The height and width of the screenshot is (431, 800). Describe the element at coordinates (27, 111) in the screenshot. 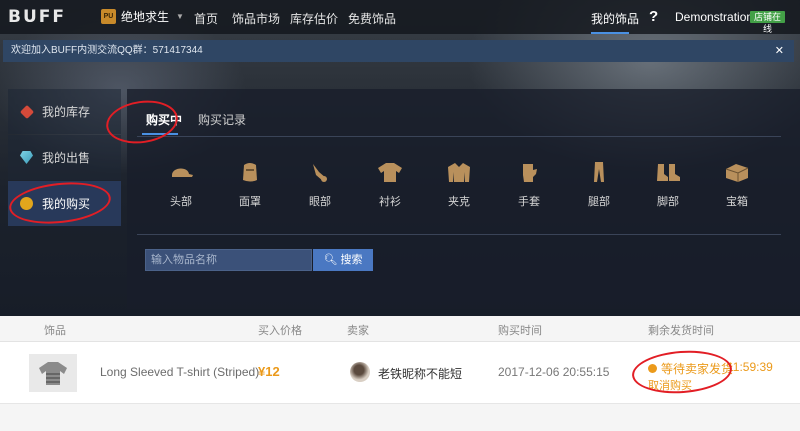

I see `heart-gem-icon` at that location.